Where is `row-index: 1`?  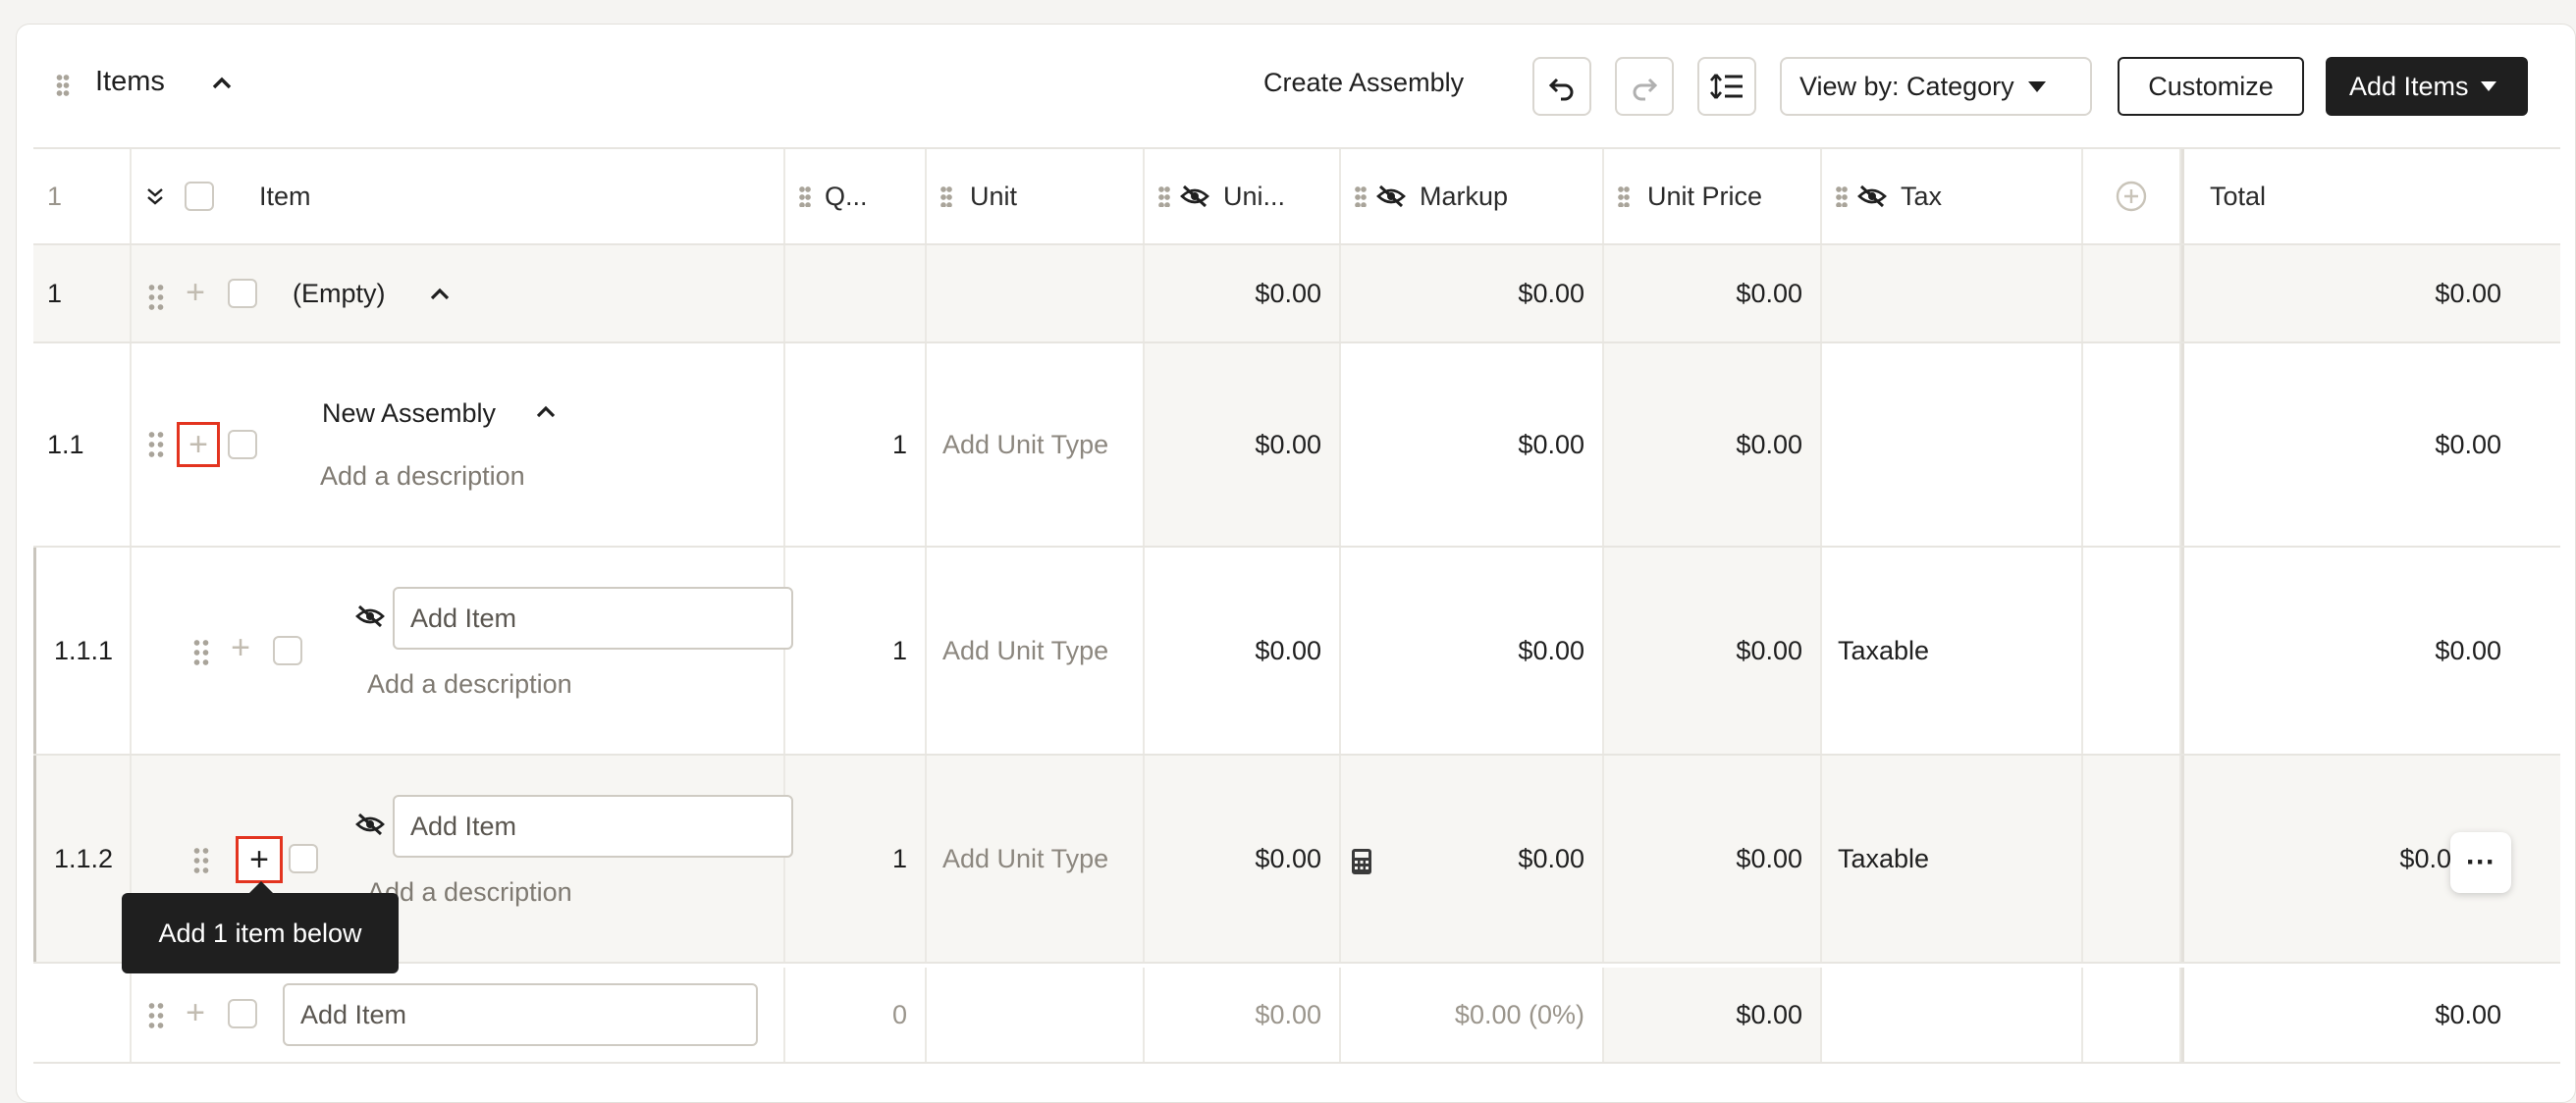 row-index: 1 is located at coordinates (82, 293).